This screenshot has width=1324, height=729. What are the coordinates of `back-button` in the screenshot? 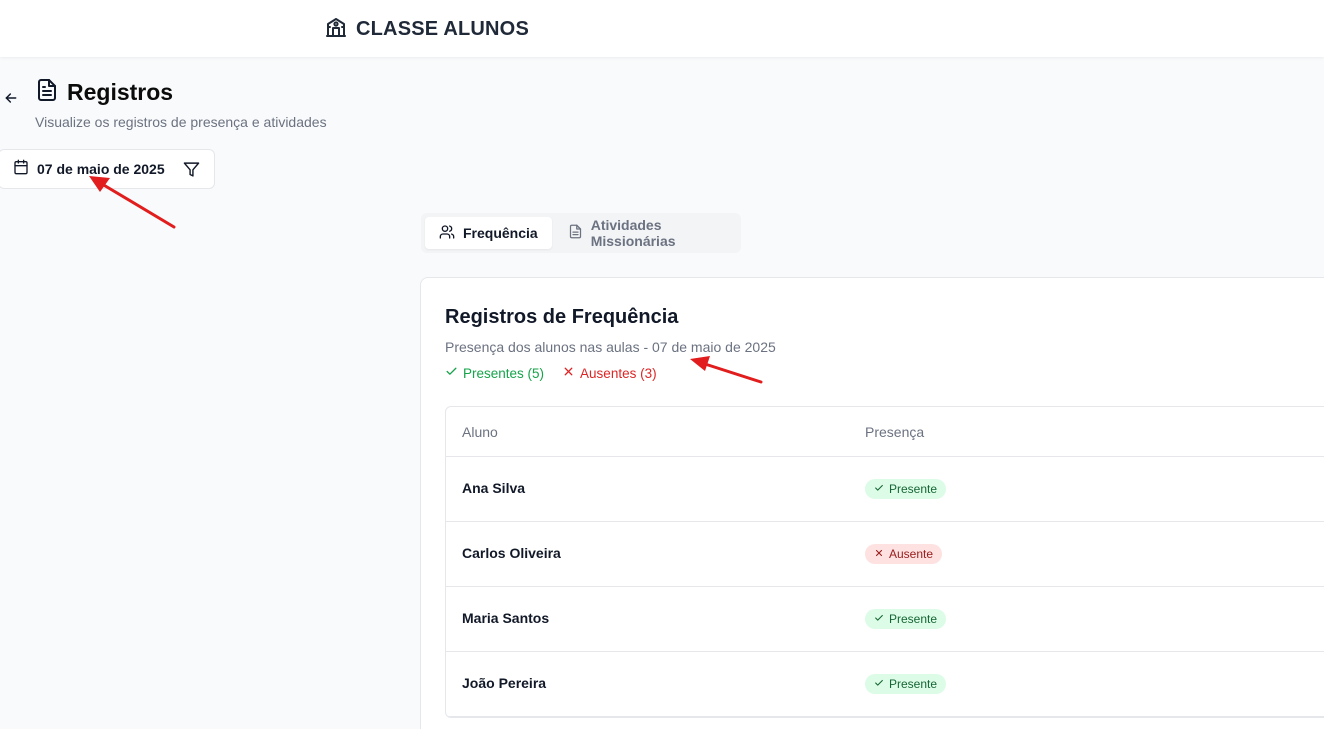 It's located at (12, 99).